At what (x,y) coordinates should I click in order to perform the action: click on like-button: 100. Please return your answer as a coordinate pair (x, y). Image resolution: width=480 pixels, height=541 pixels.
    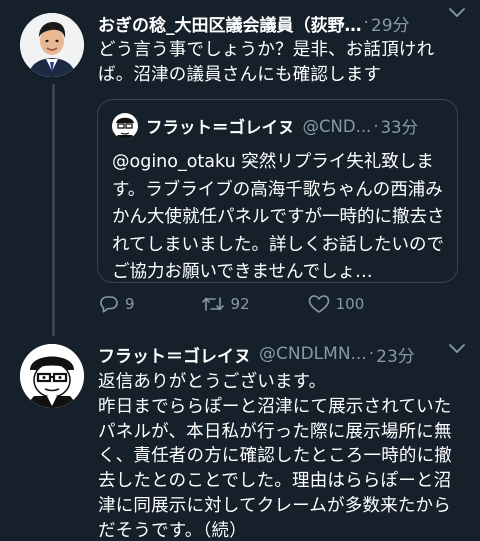
    Looking at the image, I should click on (336, 304).